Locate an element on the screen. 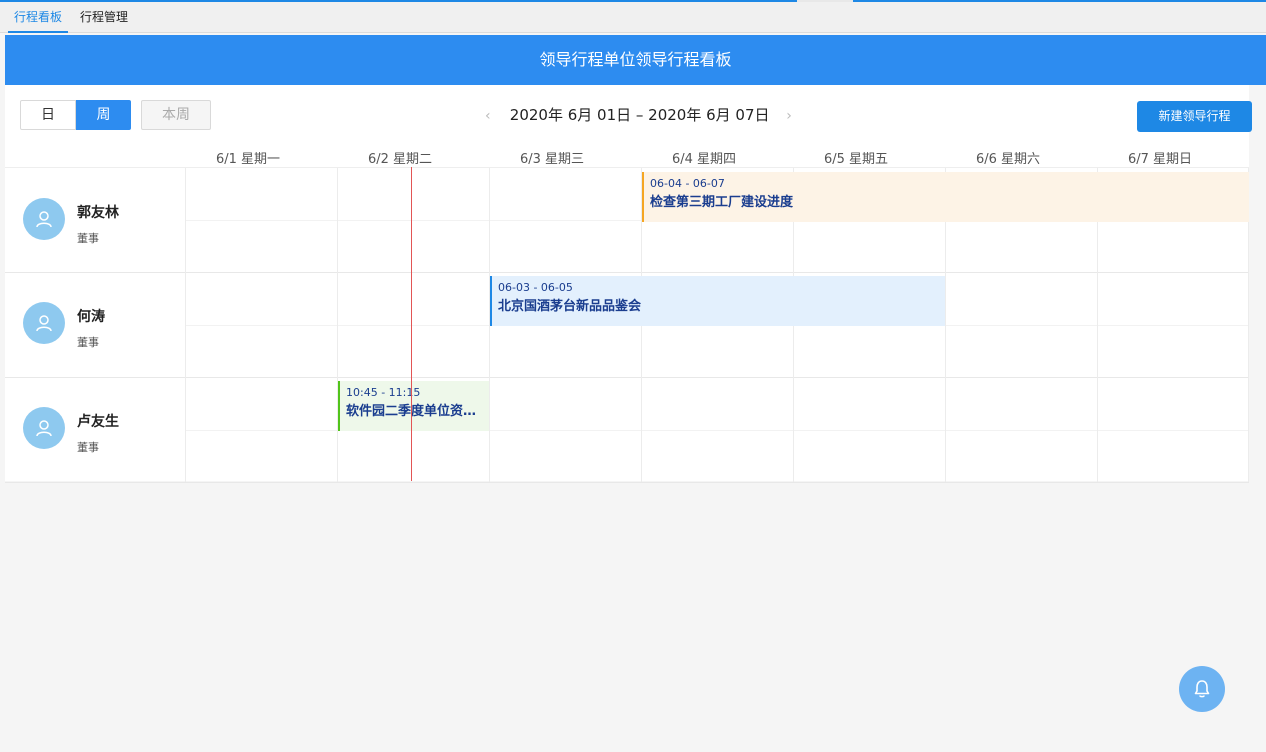 This screenshot has width=1266, height=752. day-header: 6/3 星期三 is located at coordinates (552, 159).